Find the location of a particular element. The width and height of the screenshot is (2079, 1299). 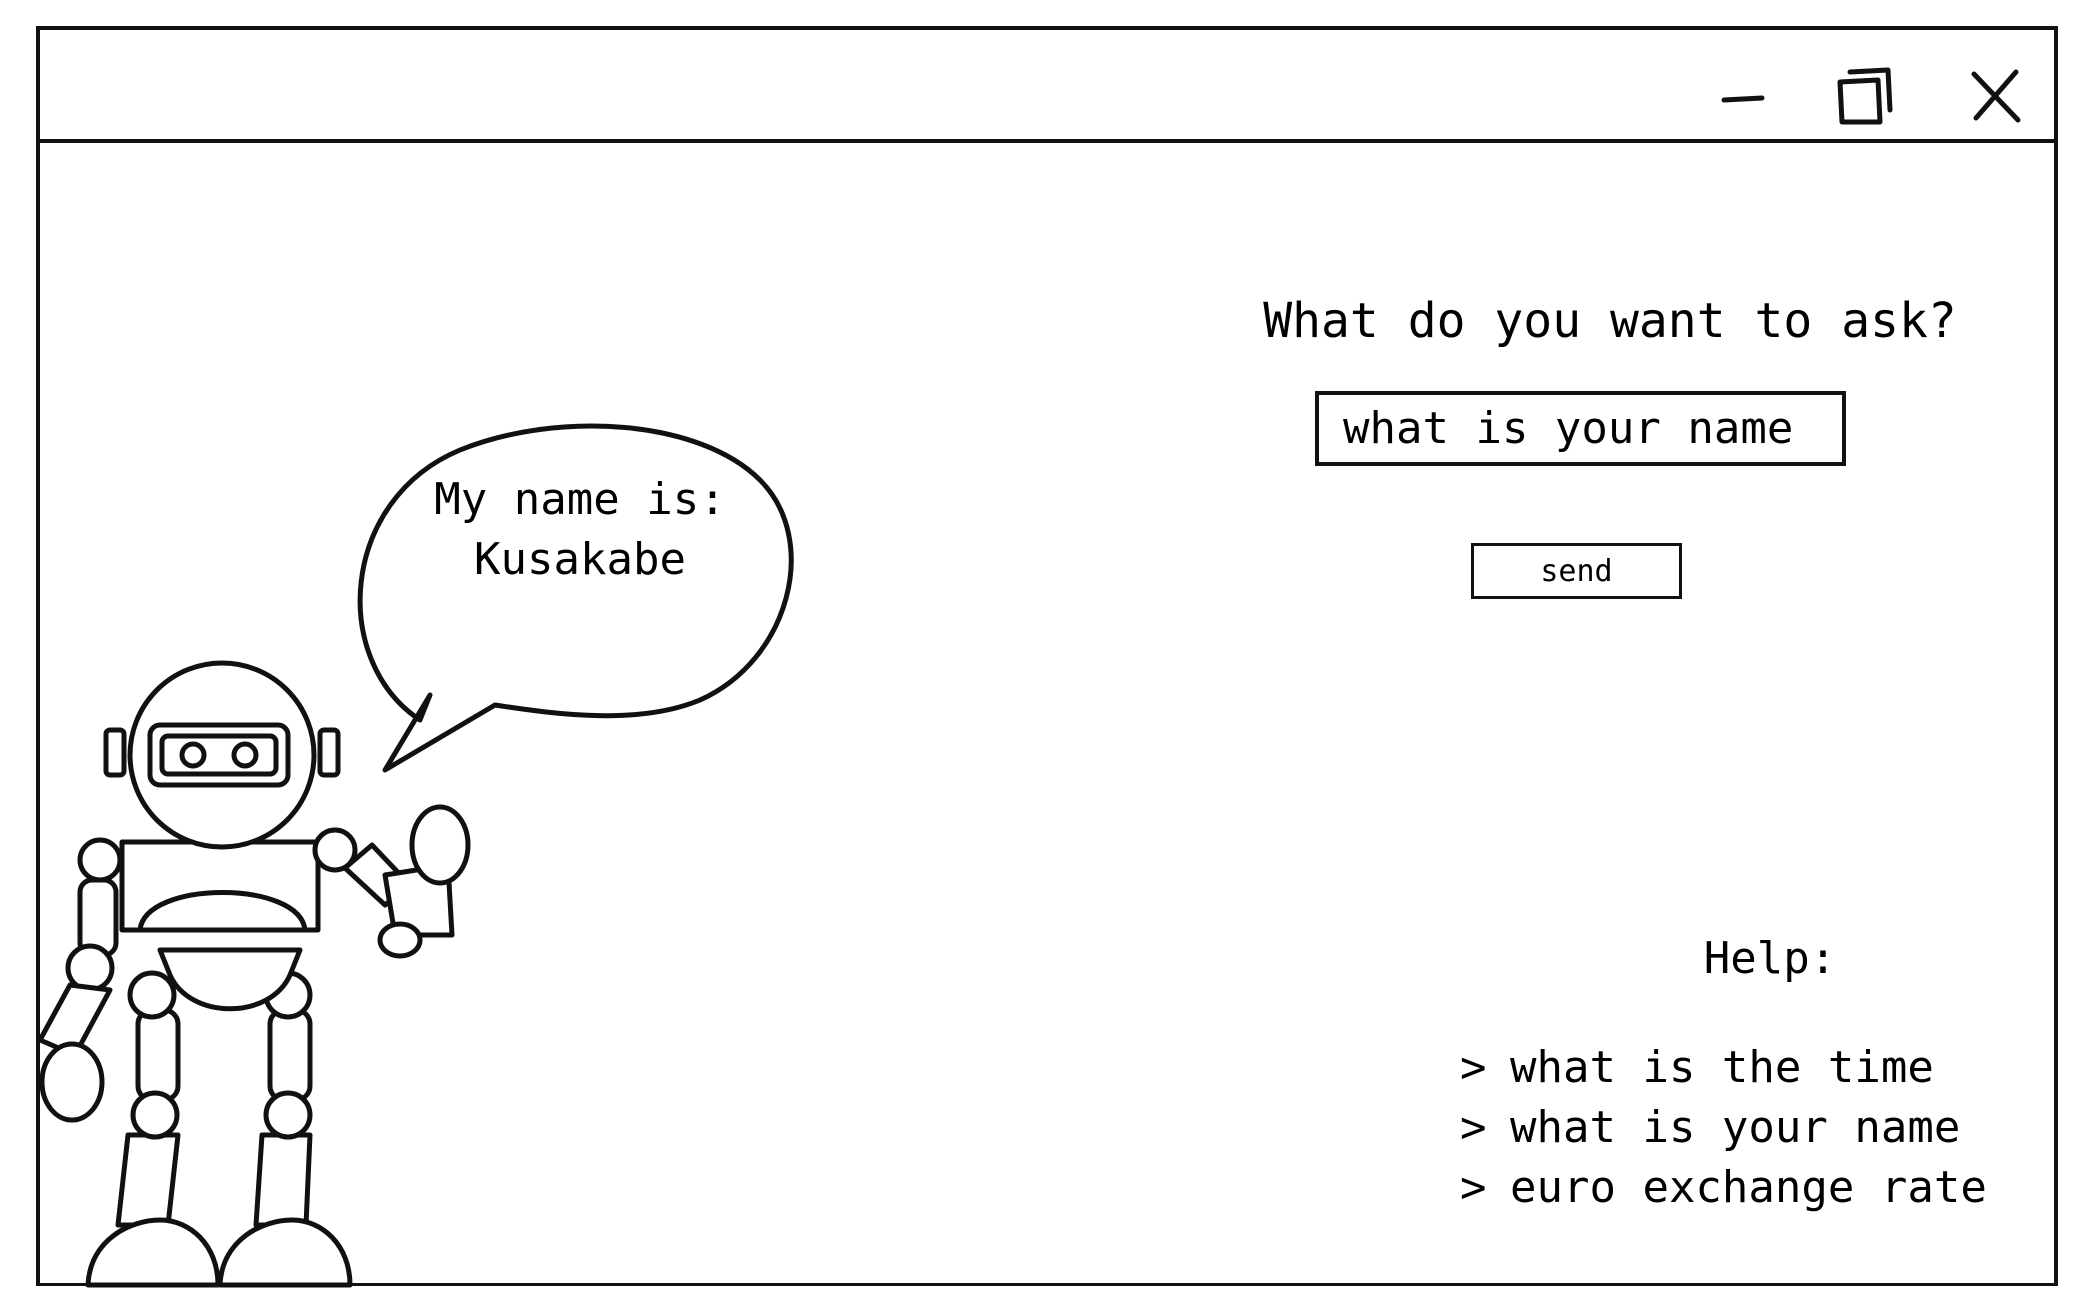

close-button is located at coordinates (1995, 95).